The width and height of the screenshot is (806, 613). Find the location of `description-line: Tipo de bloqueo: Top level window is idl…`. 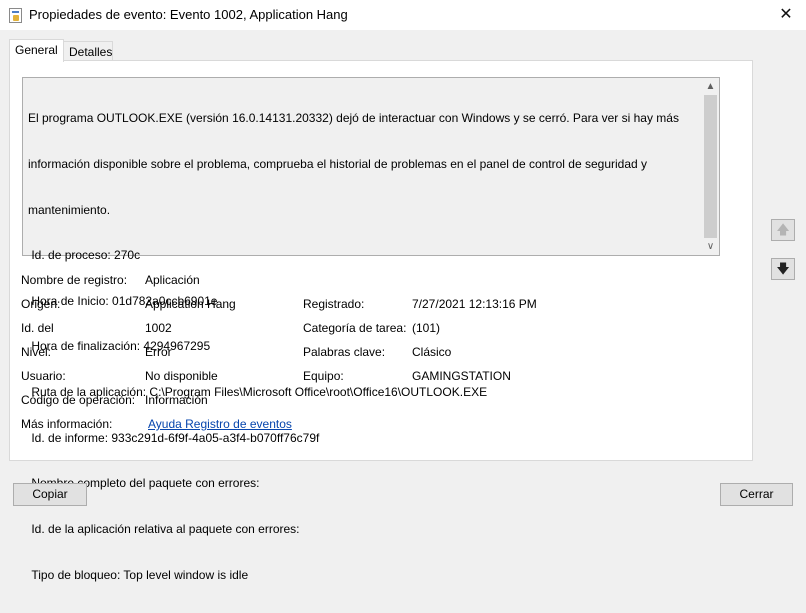

description-line: Tipo de bloqueo: Top level window is idl… is located at coordinates (138, 574).